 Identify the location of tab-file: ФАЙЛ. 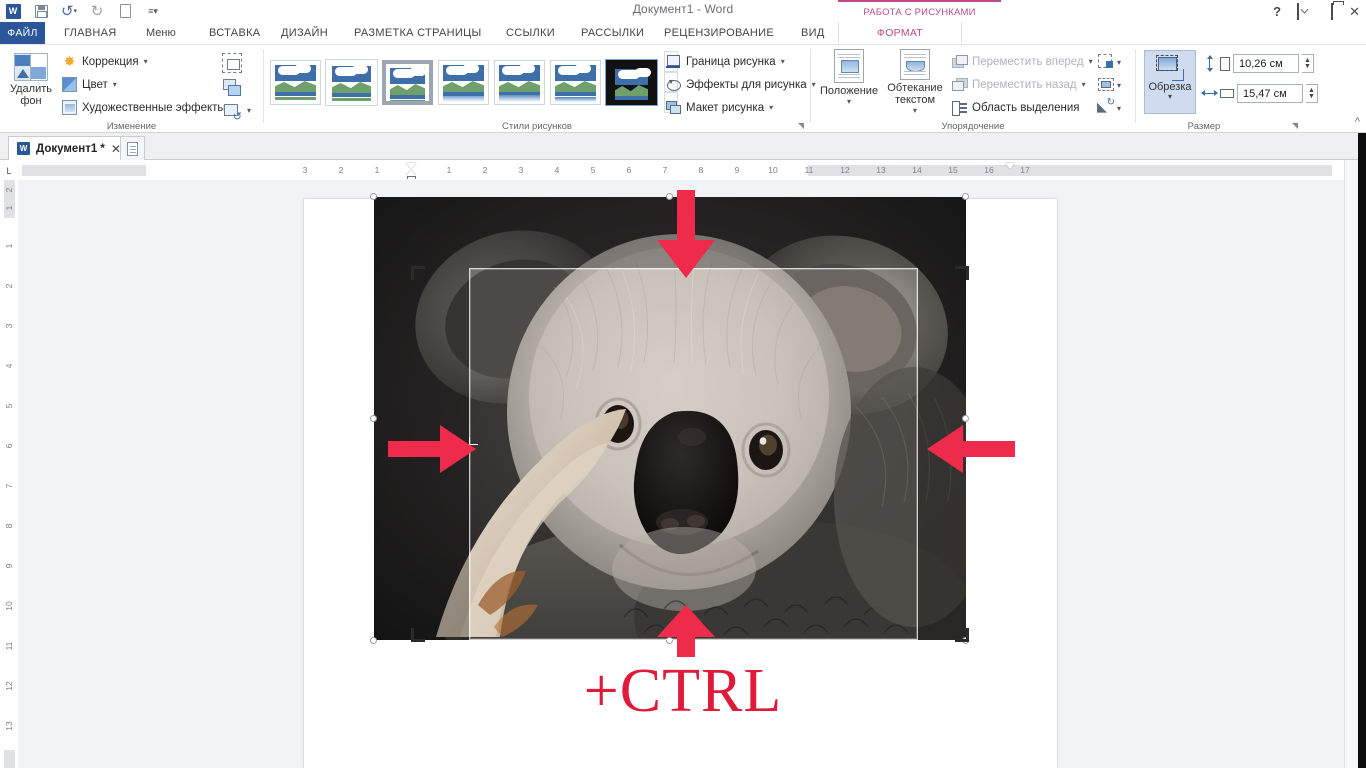
(22, 33).